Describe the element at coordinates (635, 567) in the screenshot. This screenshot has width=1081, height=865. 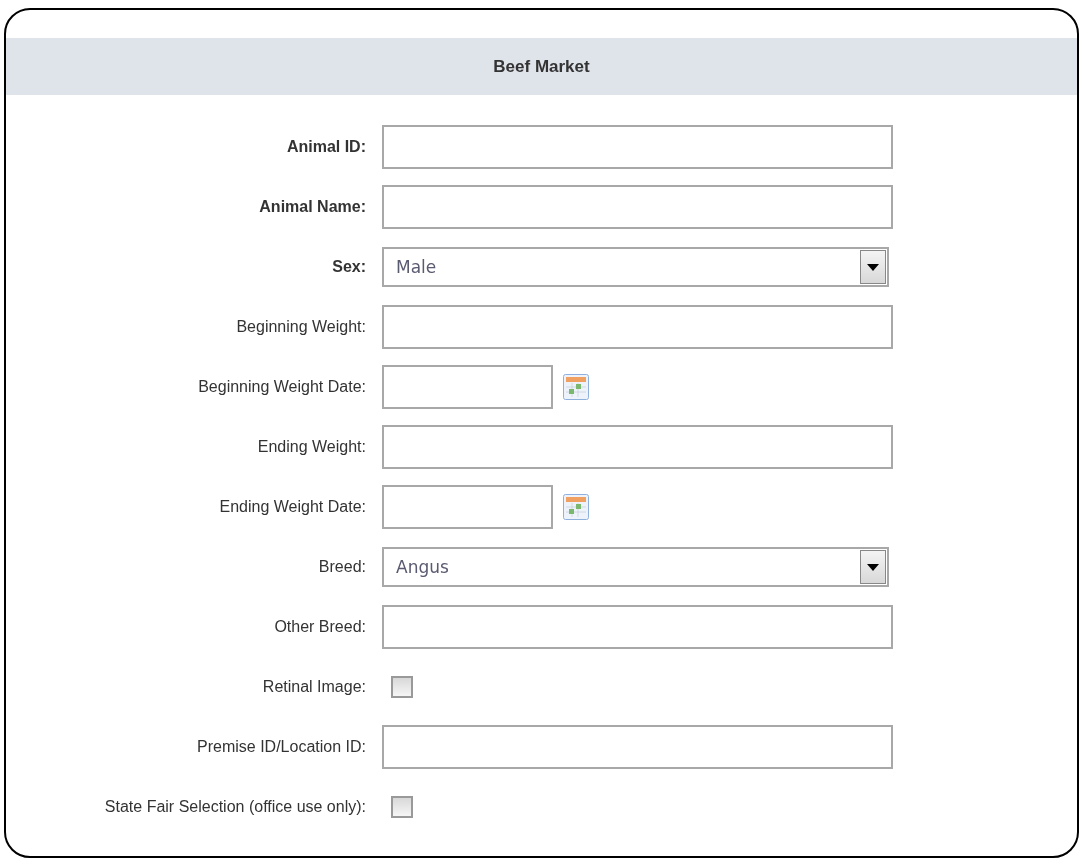
I see `dropdown: Angus` at that location.